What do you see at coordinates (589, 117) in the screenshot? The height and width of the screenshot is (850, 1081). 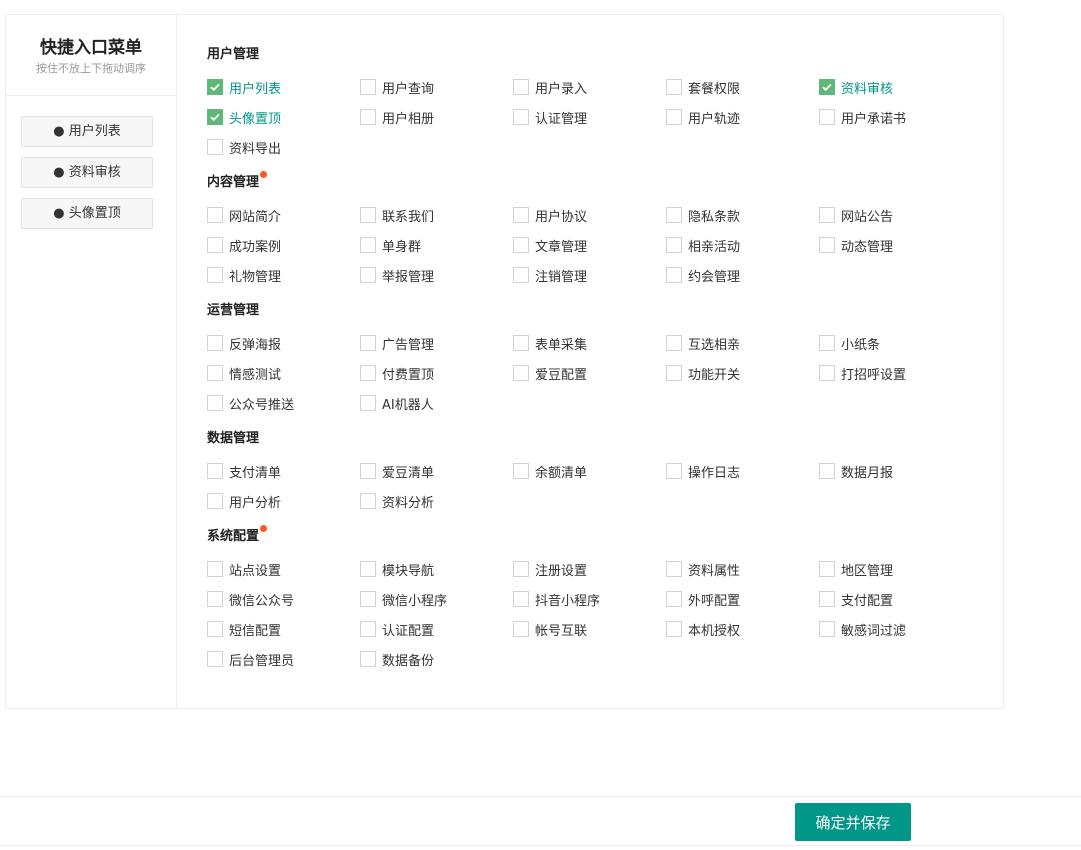 I see `menu-checkbox: 认证管理` at bounding box center [589, 117].